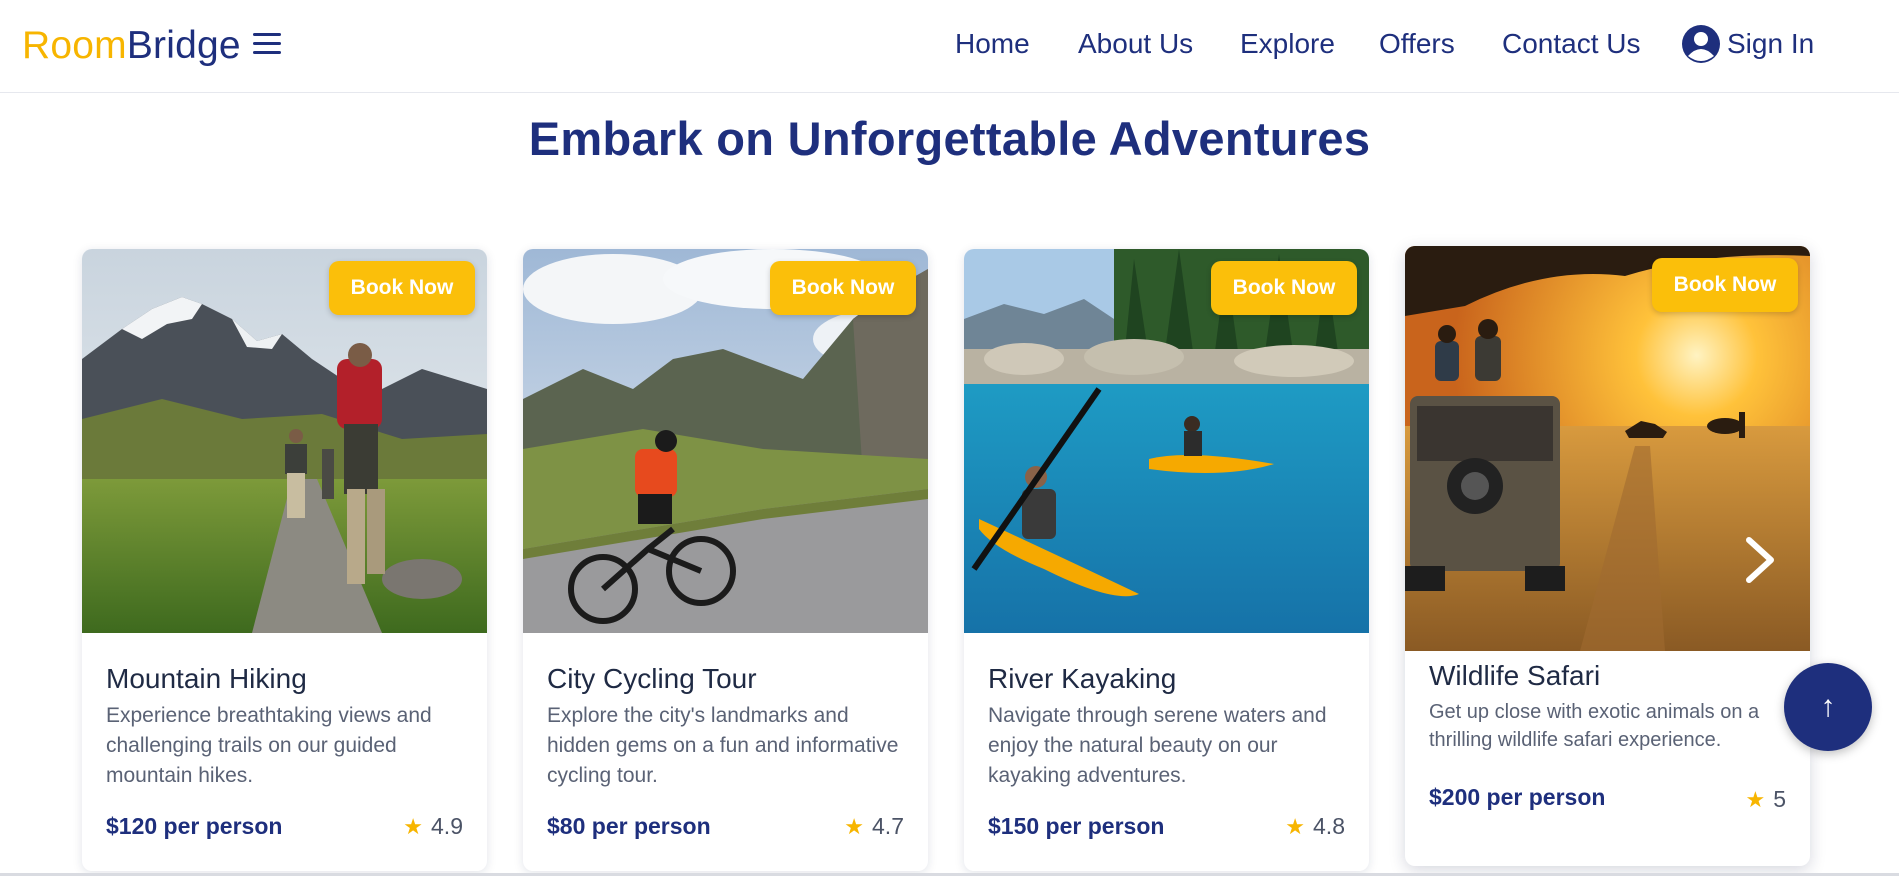  I want to click on nav-offers: Offers, so click(1417, 44).